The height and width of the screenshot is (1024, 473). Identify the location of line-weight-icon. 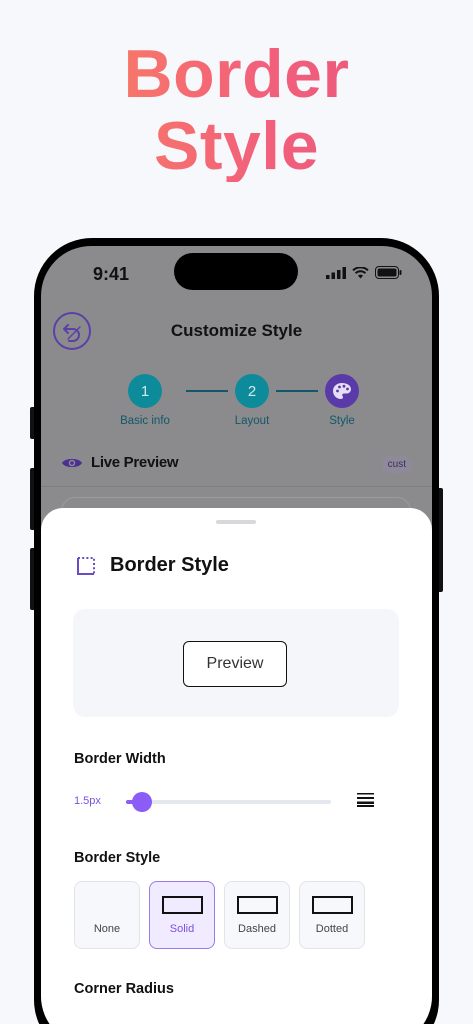
(365, 800).